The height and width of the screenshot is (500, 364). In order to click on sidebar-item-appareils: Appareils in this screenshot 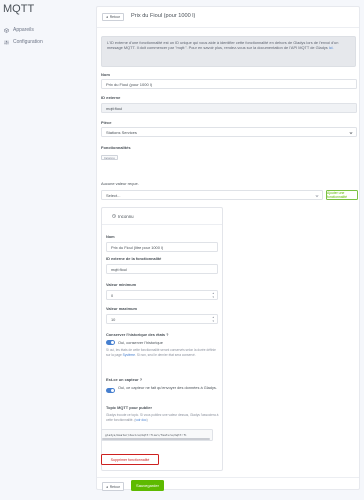, I will do `click(19, 30)`.